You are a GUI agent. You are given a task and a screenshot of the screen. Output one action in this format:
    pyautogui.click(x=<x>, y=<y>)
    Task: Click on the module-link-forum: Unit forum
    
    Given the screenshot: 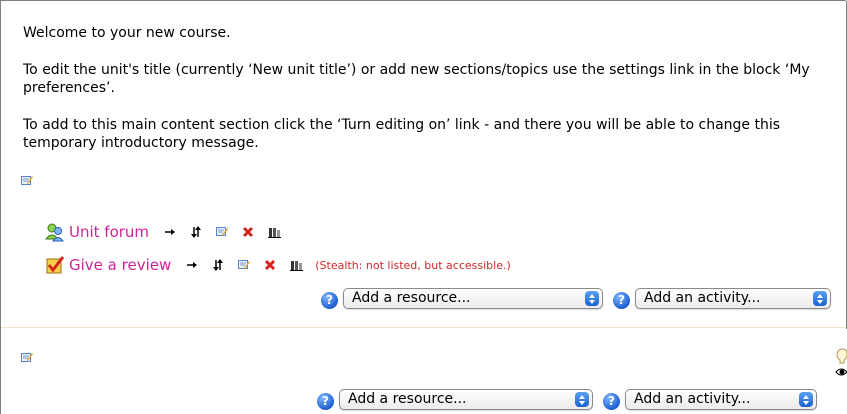 What is the action you would take?
    pyautogui.click(x=109, y=232)
    